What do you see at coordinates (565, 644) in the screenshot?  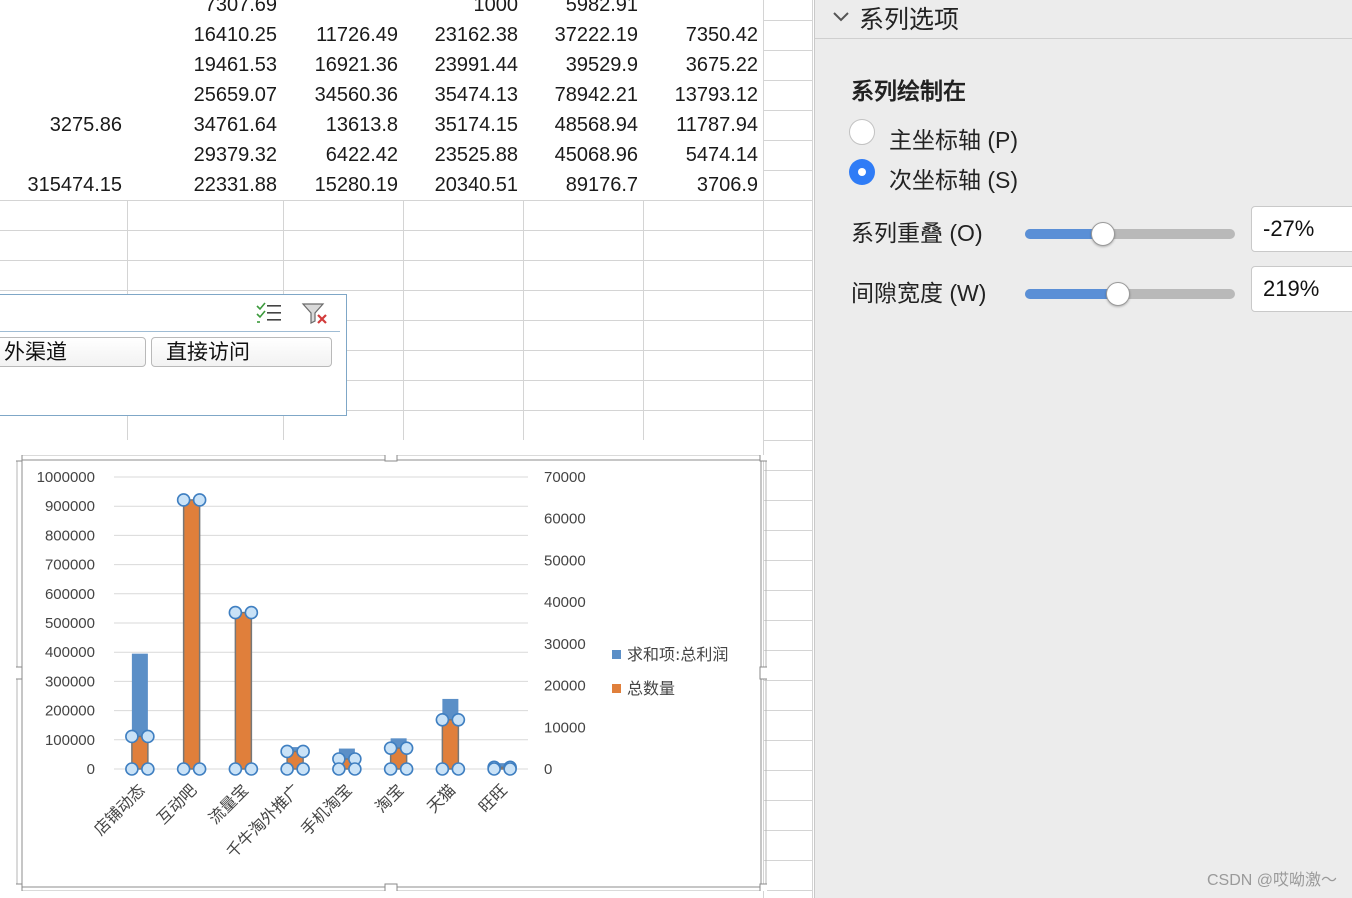 I see `y2-tick-label: 30000` at bounding box center [565, 644].